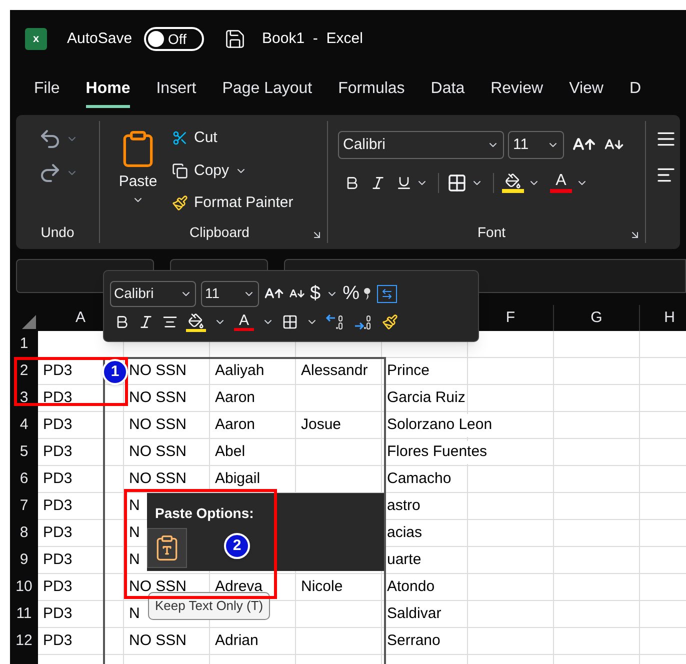  I want to click on ribbon-tab: Review, so click(517, 90).